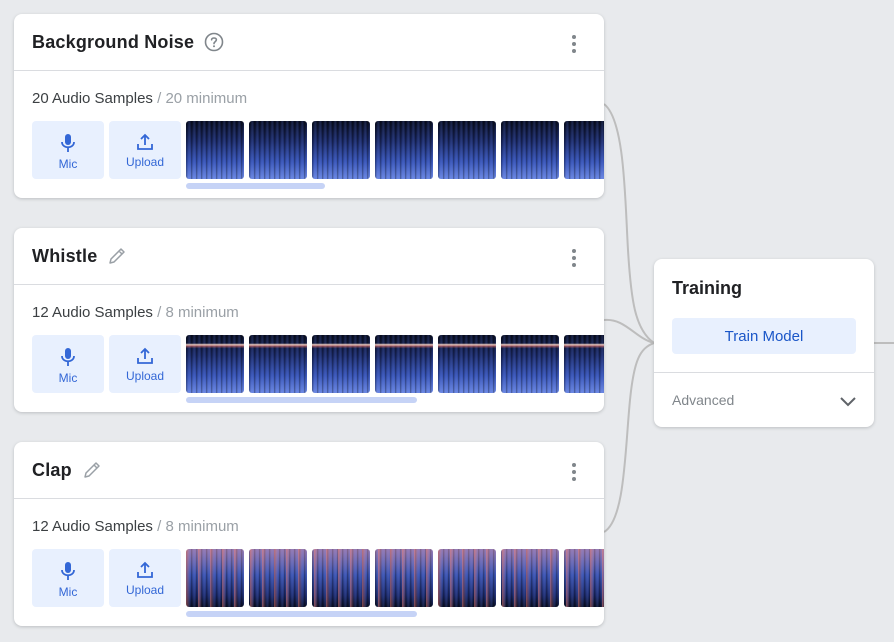 The image size is (894, 642). Describe the element at coordinates (764, 400) in the screenshot. I see `advanced-toggle: Advanced` at that location.